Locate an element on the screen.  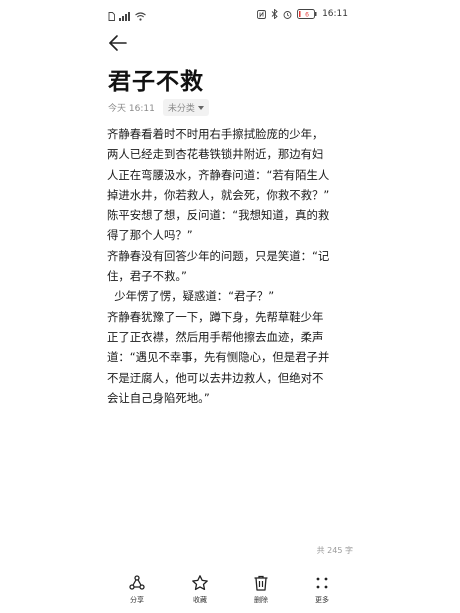
status-left is located at coordinates (127, 15).